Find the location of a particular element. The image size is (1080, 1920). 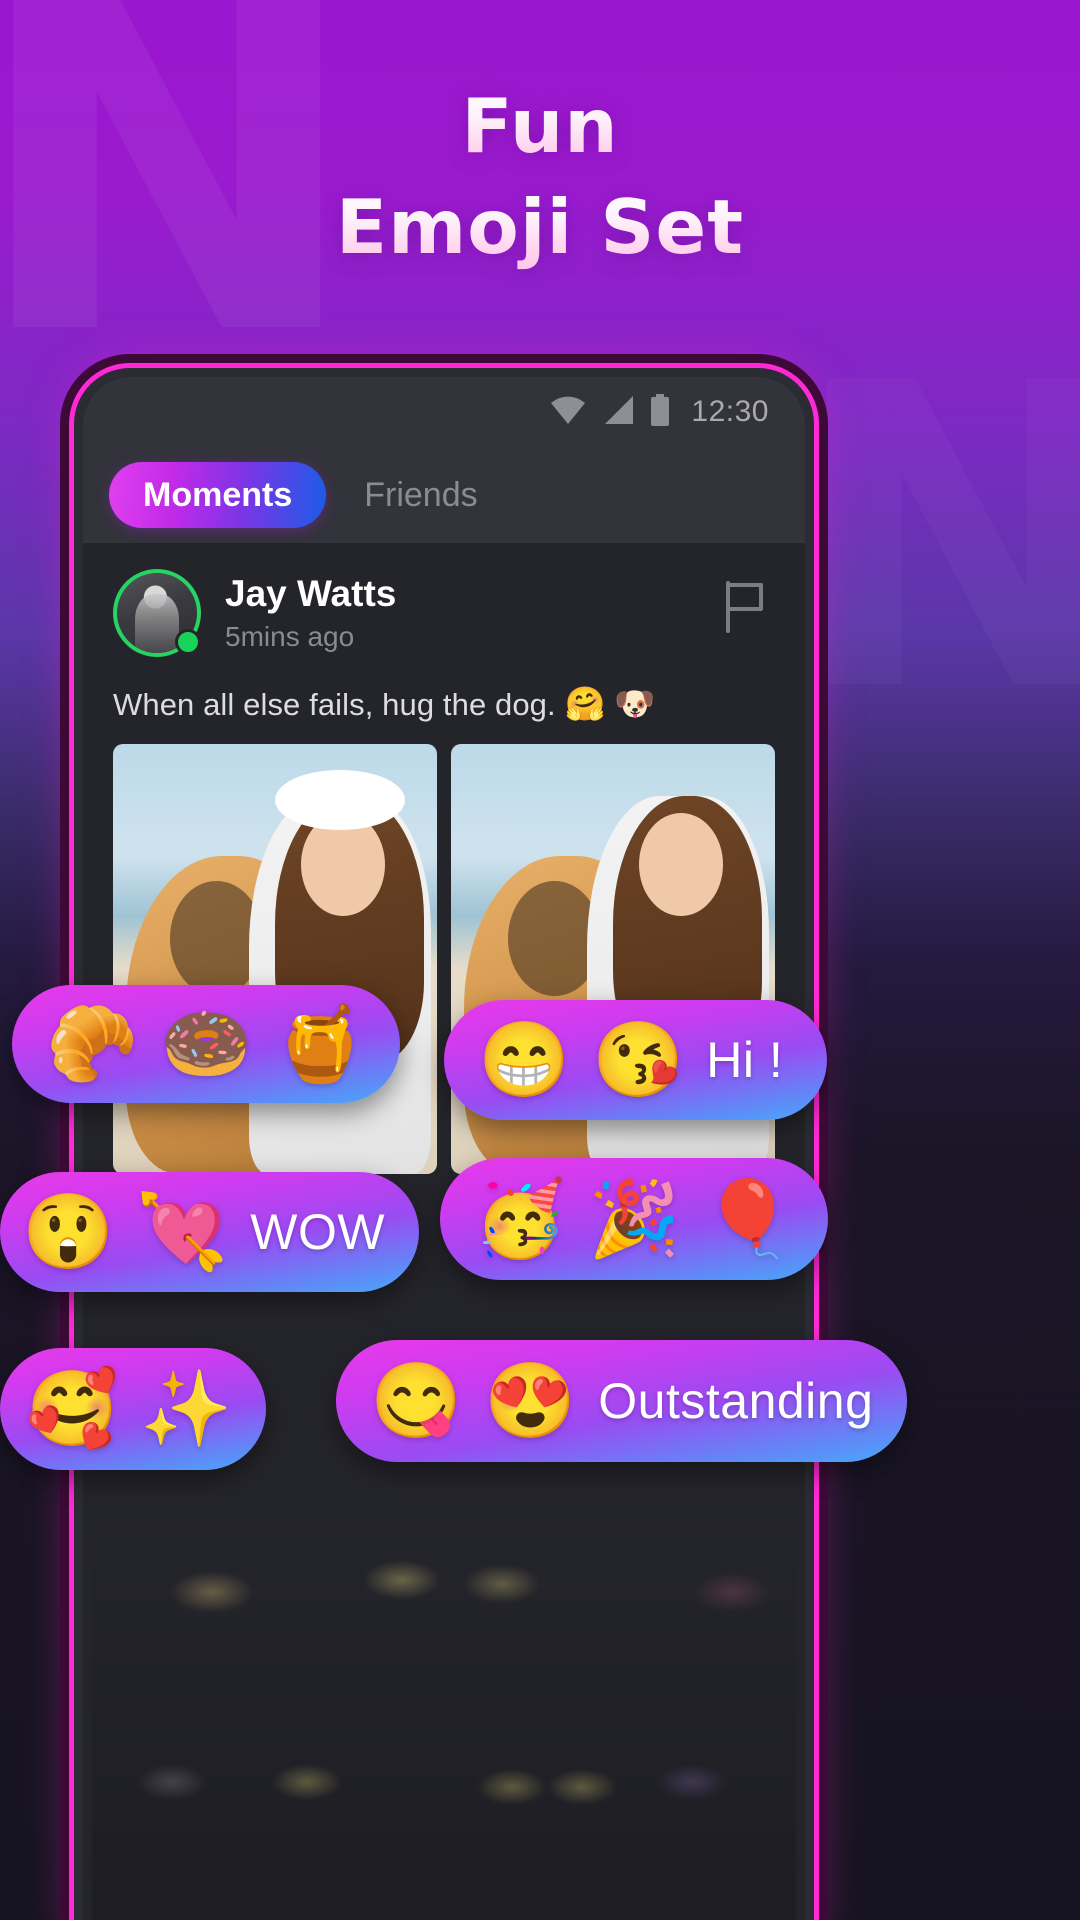

post-text: When all else fails, hug the dog. 🤗 🐶 is located at coordinates (444, 703).